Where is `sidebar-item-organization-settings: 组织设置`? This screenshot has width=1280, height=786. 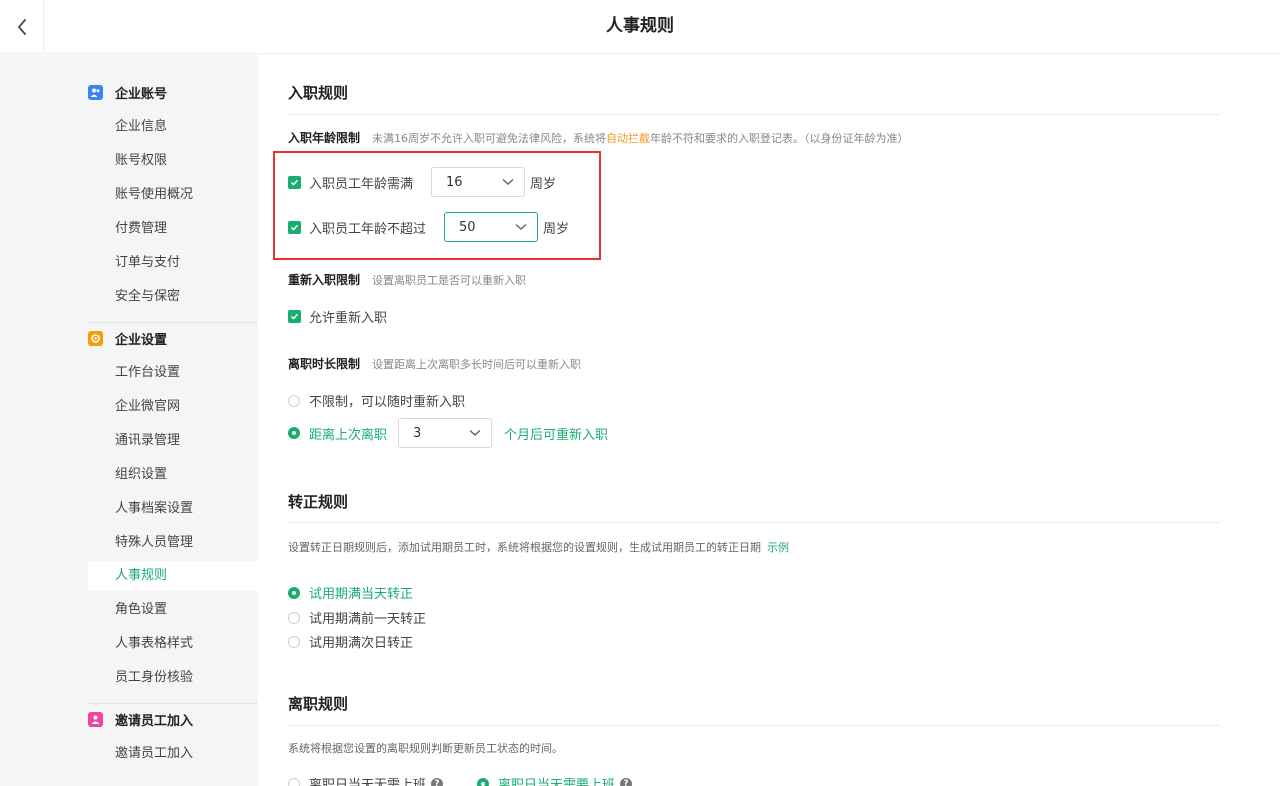 sidebar-item-organization-settings: 组织设置 is located at coordinates (173, 475).